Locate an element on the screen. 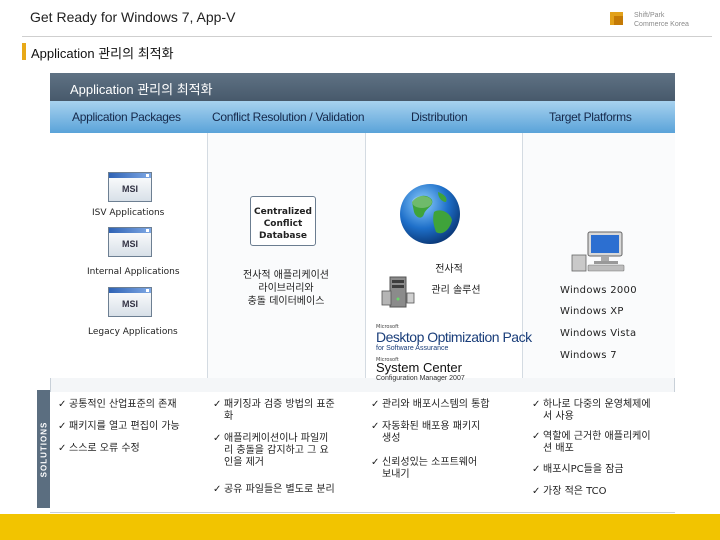 Image resolution: width=720 pixels, height=540 pixels. caption-line: 관리 솔루션 is located at coordinates (456, 290).